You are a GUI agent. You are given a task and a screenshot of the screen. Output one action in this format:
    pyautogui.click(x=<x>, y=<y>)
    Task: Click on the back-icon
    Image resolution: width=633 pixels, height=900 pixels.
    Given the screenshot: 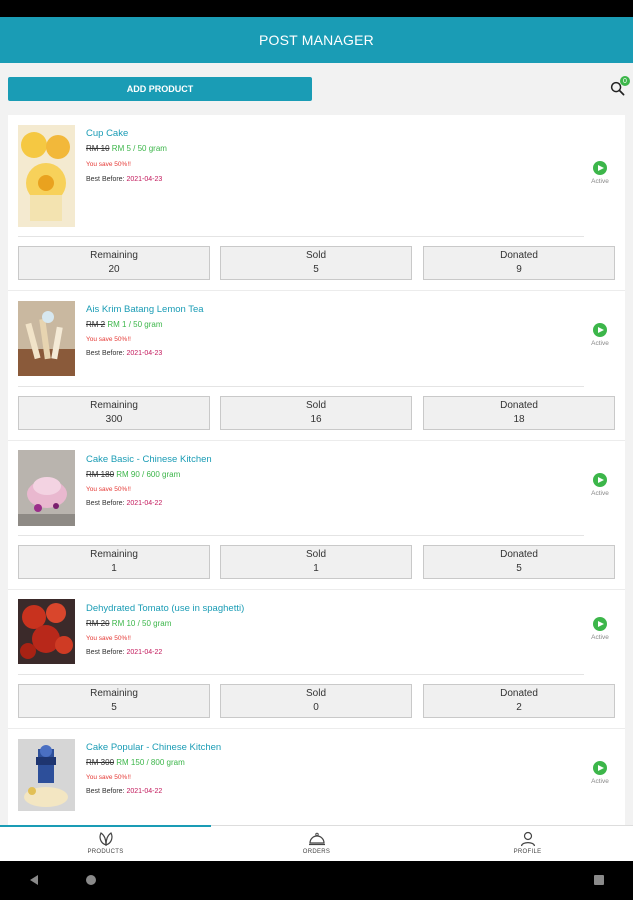 What is the action you would take?
    pyautogui.click(x=34, y=880)
    